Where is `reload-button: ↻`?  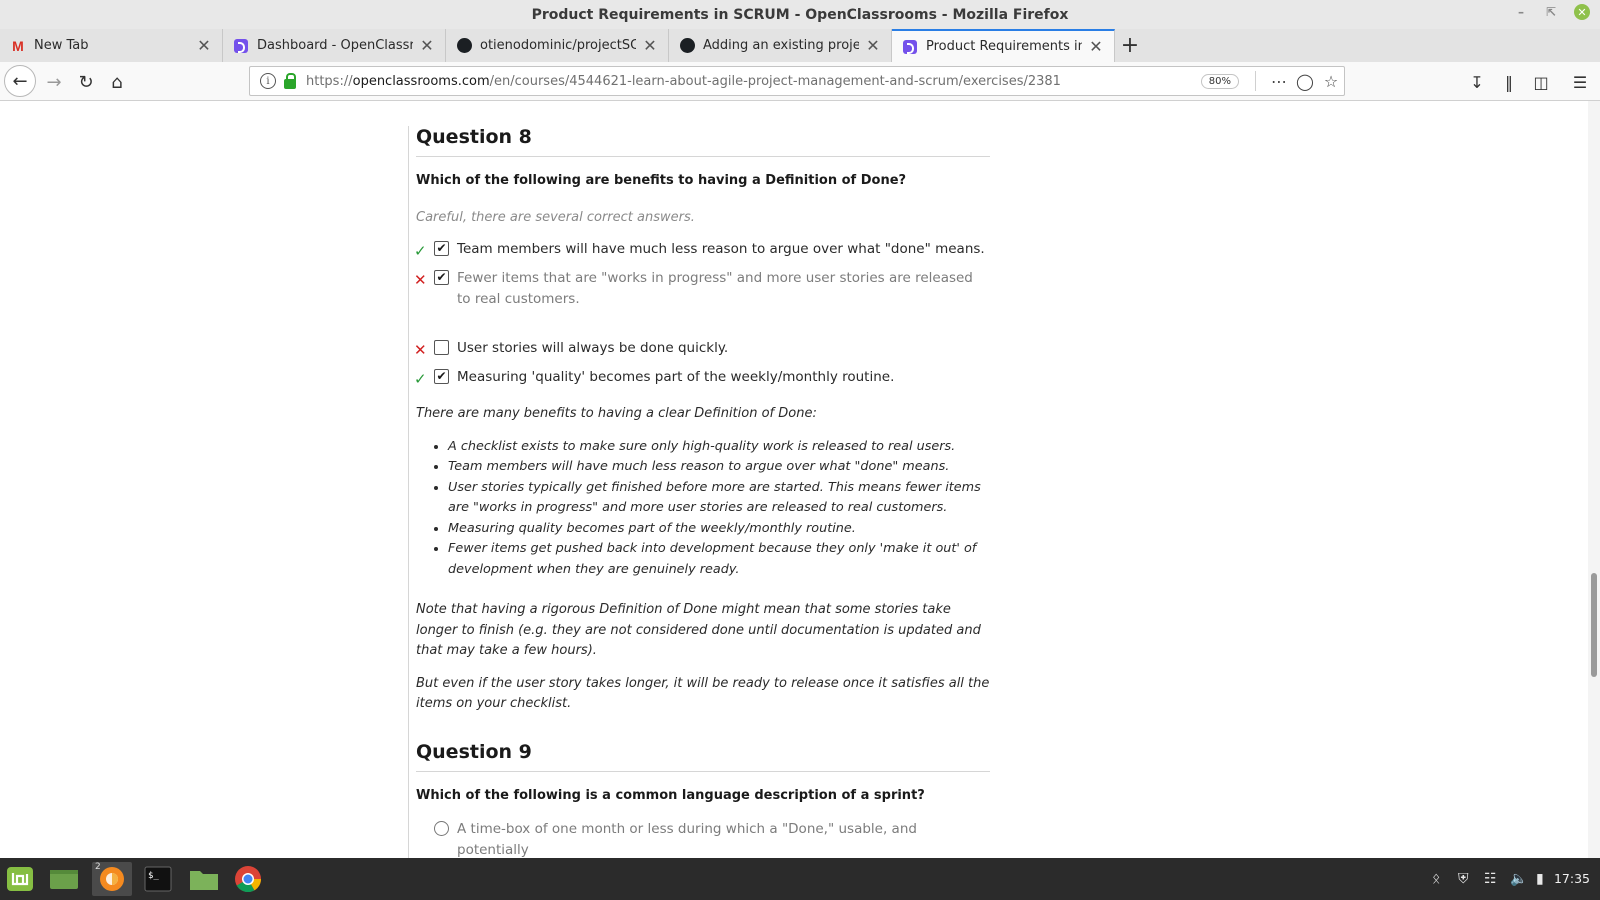
reload-button: ↻ is located at coordinates (86, 82).